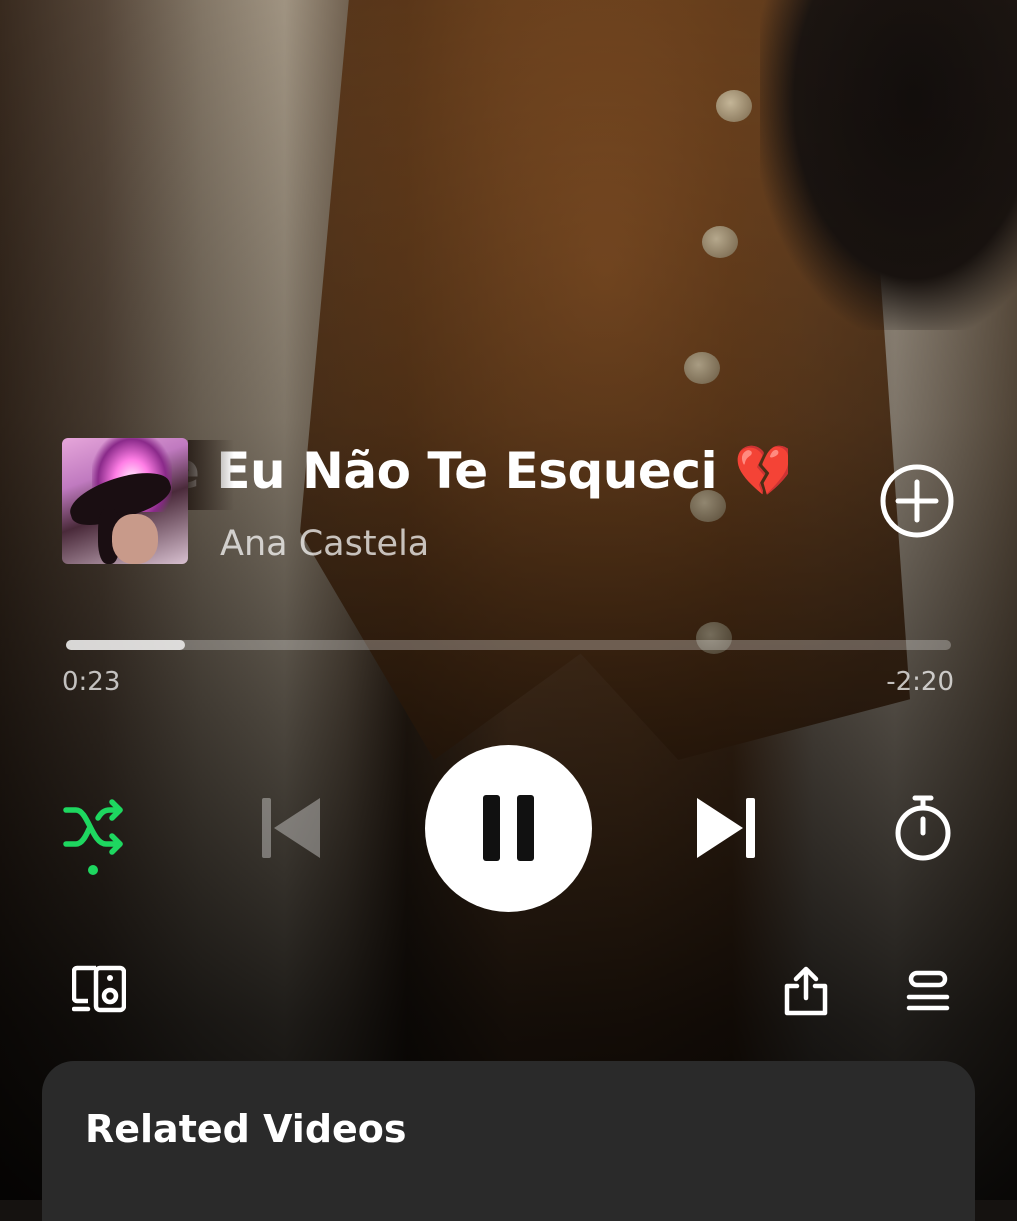 The width and height of the screenshot is (1017, 1221). I want to click on previous-button, so click(291, 828).